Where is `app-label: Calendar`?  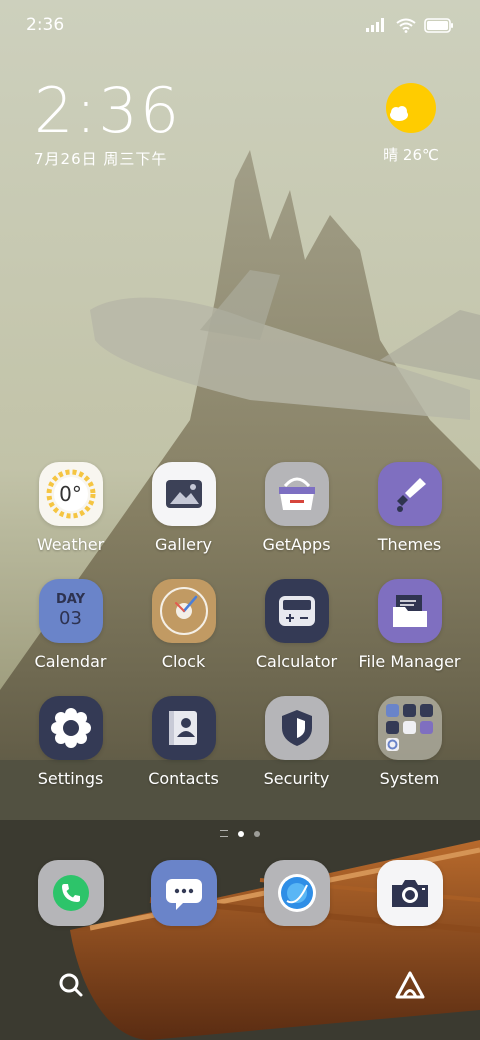
app-label: Calendar is located at coordinates (70, 661).